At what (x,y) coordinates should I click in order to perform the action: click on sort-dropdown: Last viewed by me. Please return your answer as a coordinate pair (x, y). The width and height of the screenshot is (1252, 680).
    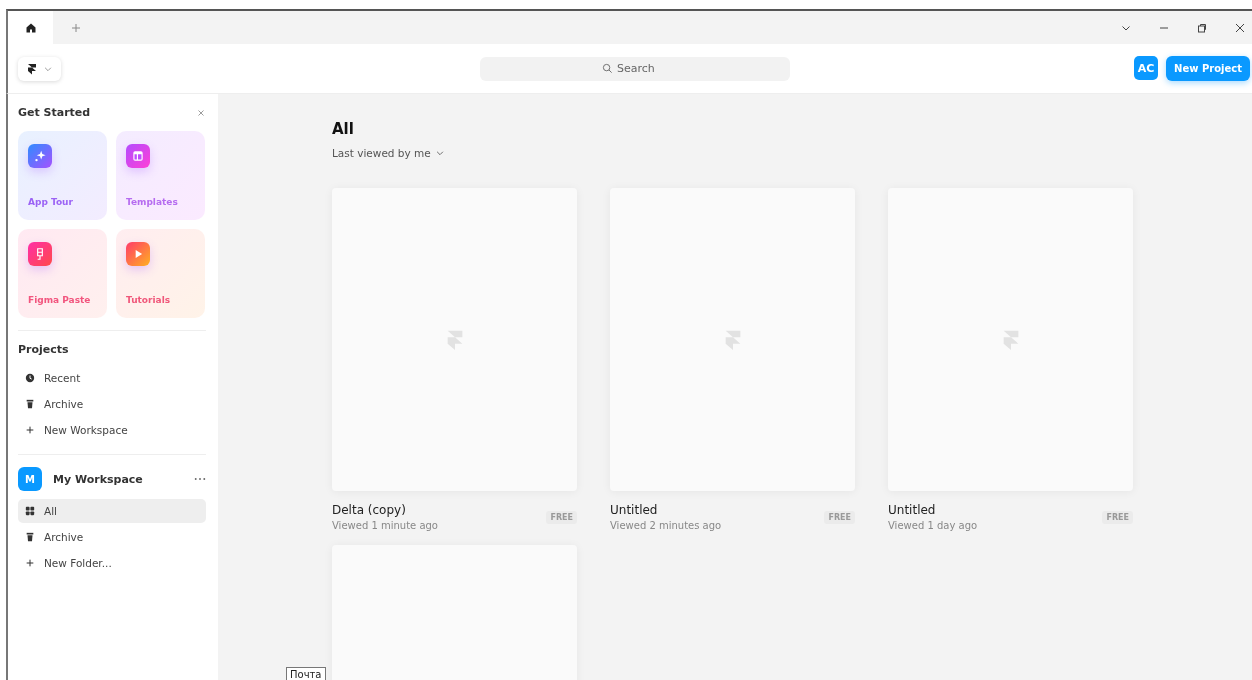
    Looking at the image, I should click on (388, 153).